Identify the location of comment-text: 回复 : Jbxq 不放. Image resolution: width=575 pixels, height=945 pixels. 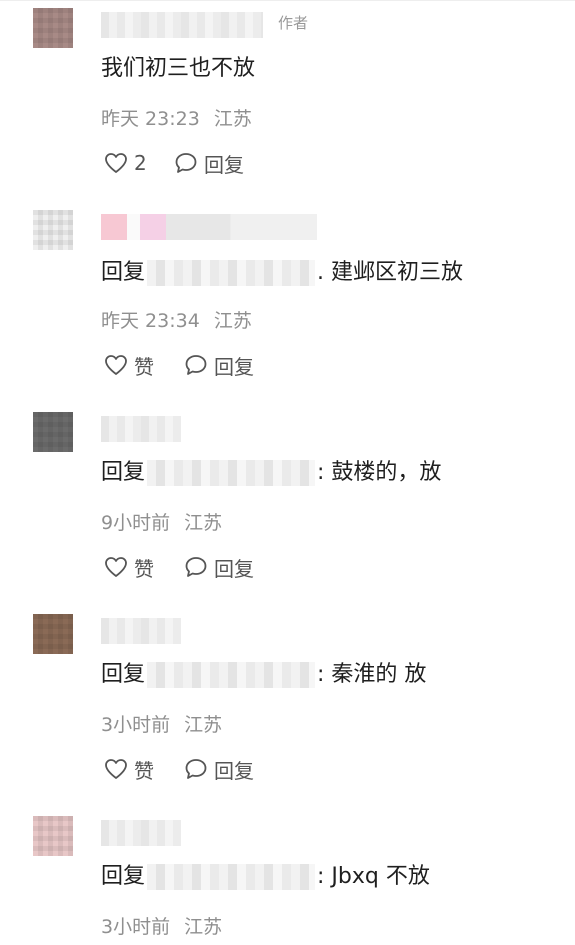
(265, 877).